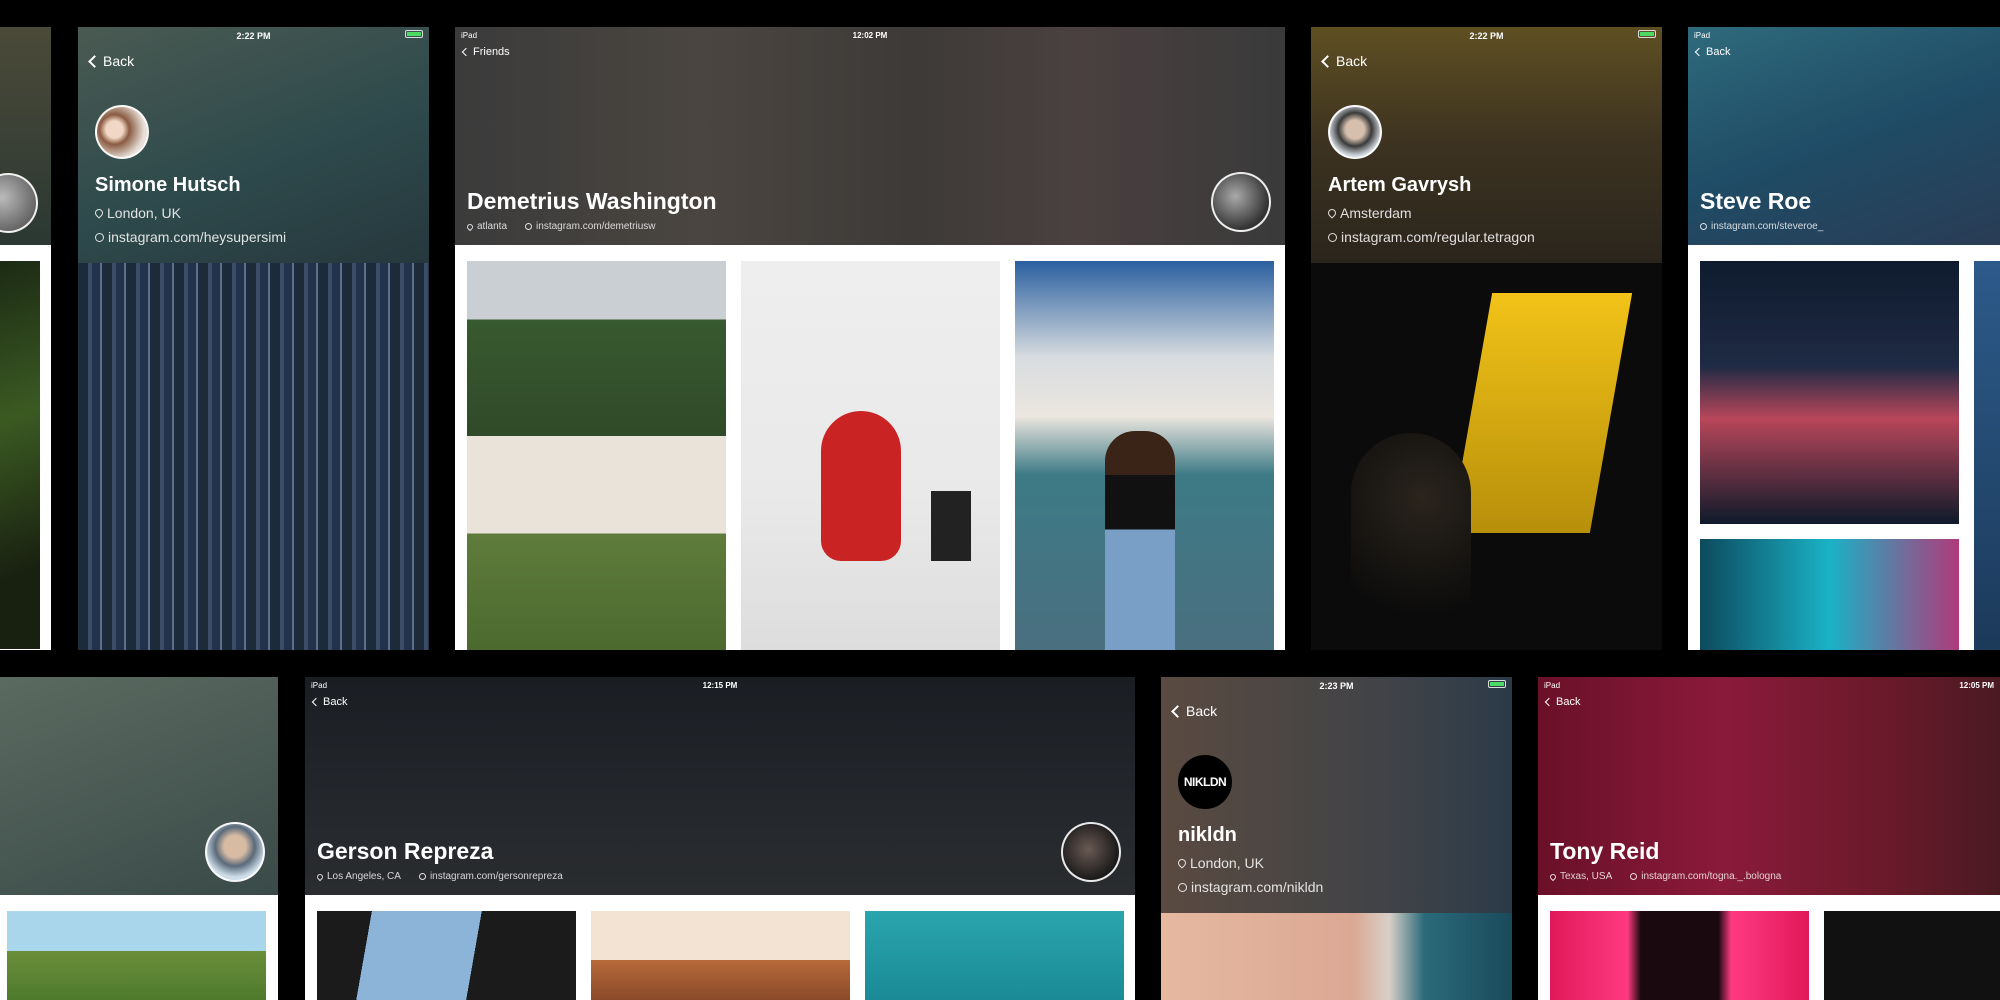 The height and width of the screenshot is (1000, 2000). I want to click on status-time: 12:02 PM, so click(870, 35).